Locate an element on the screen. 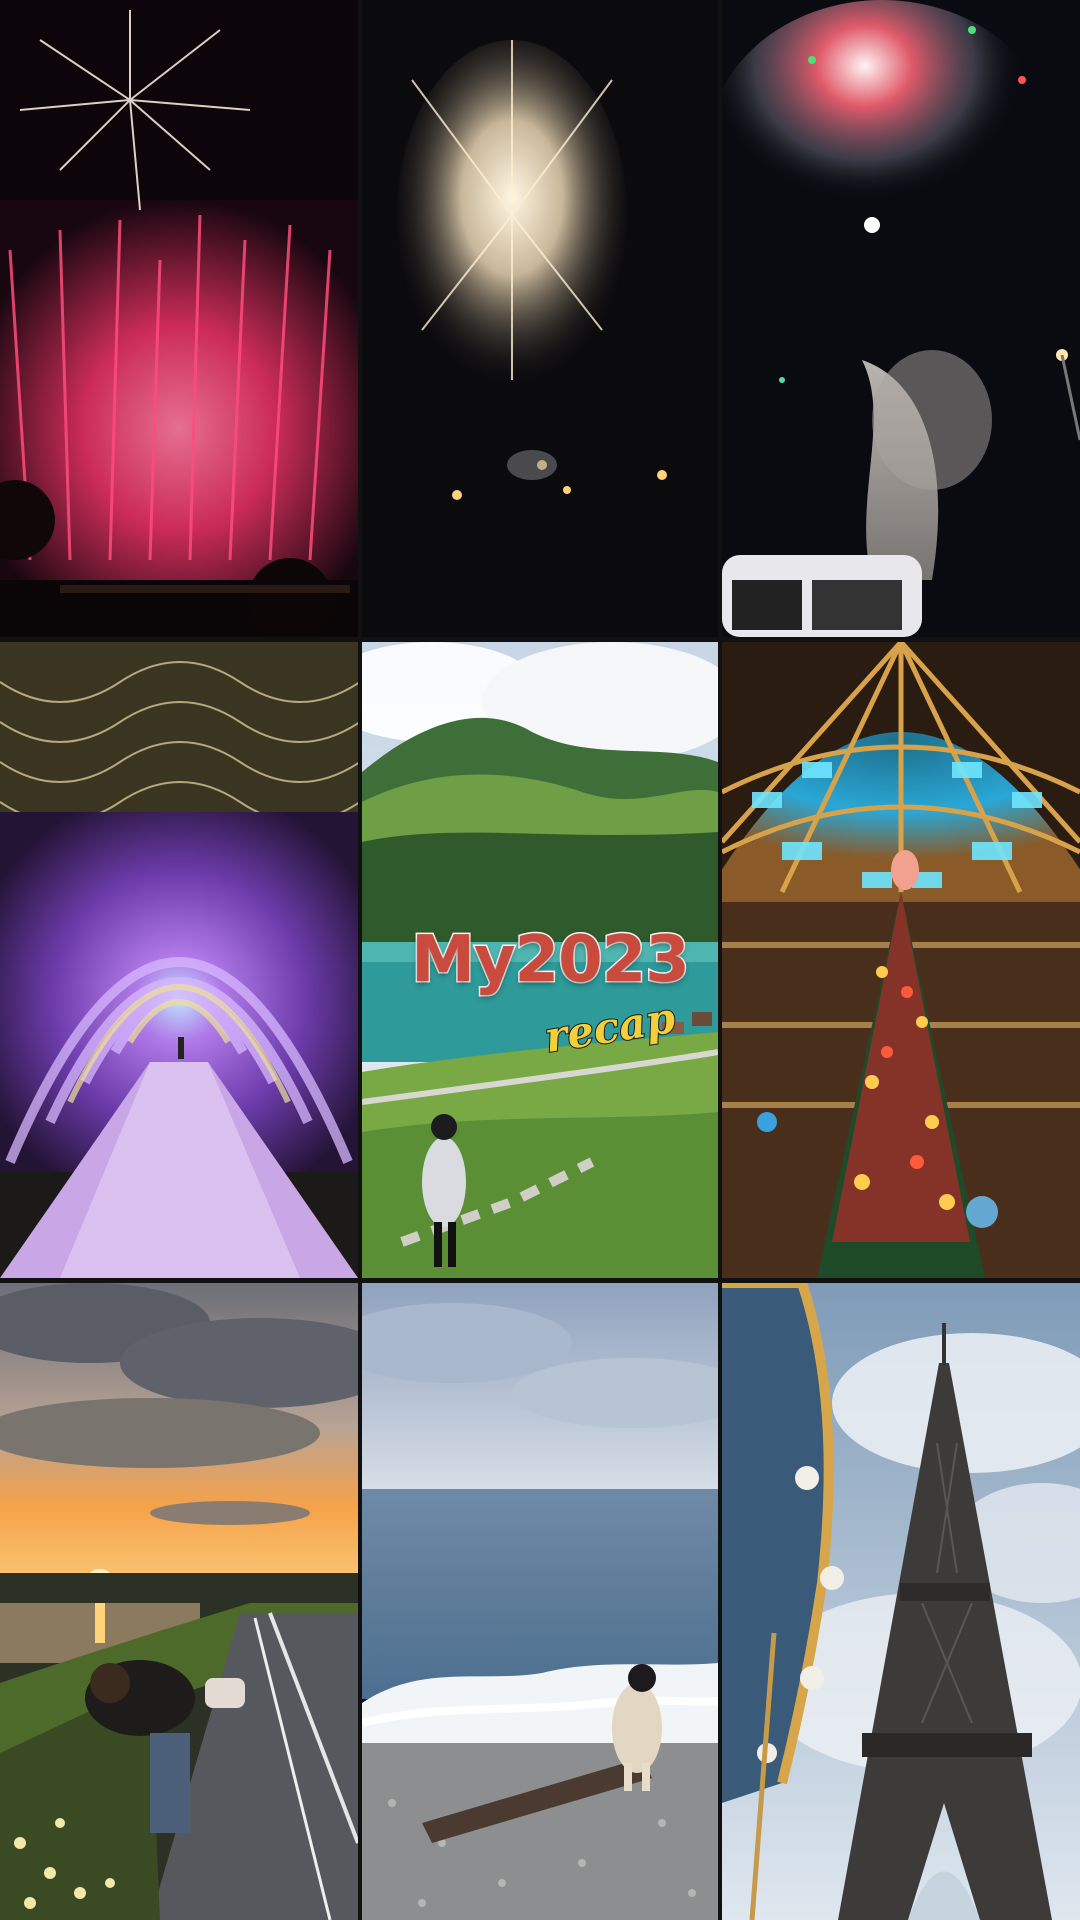  fireworks-red-image is located at coordinates (179, 318).